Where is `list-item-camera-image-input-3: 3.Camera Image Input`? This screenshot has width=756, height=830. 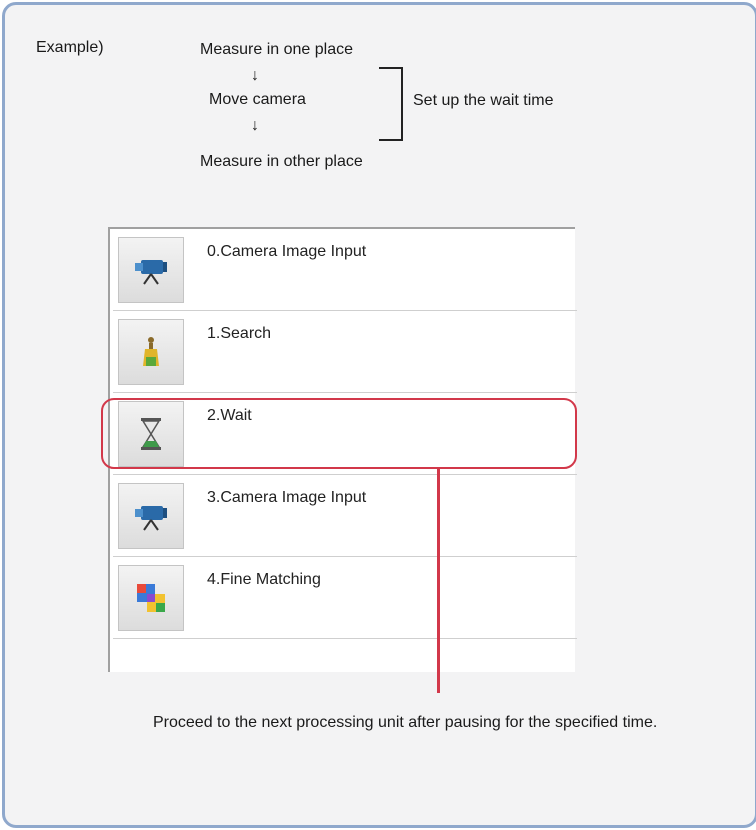 list-item-camera-image-input-3: 3.Camera Image Input is located at coordinates (345, 516).